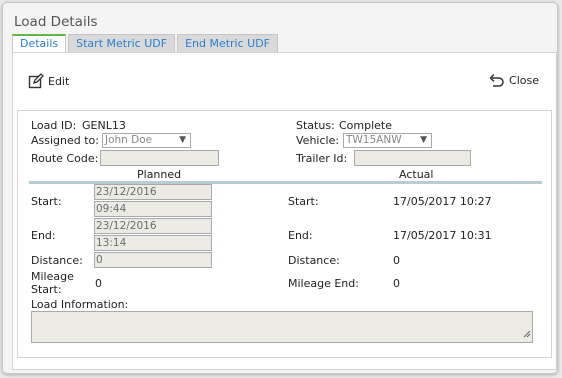  I want to click on load-information-textarea, so click(282, 327).